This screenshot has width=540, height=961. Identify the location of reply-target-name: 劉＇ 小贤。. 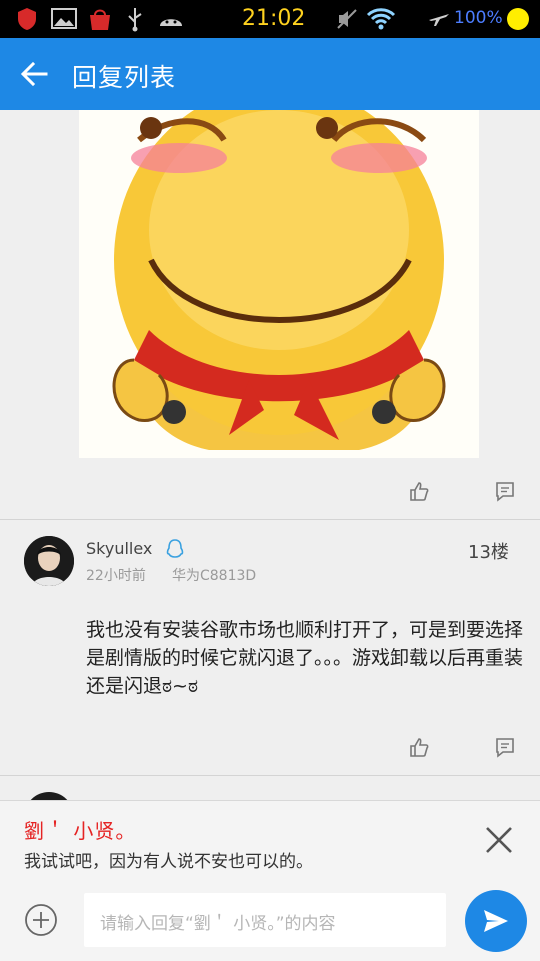
(80, 831).